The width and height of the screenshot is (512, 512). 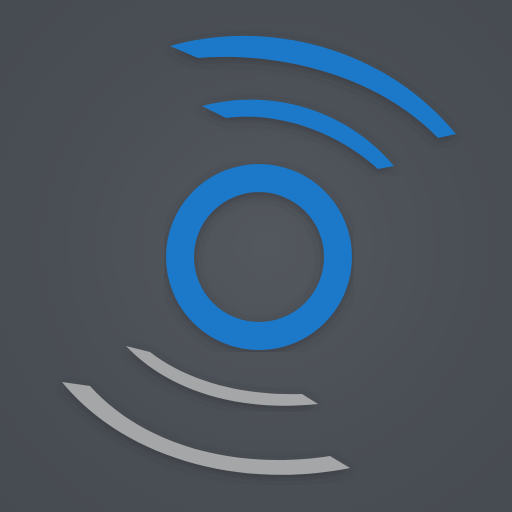 I want to click on upper-inner-arc-icon, so click(x=298, y=134).